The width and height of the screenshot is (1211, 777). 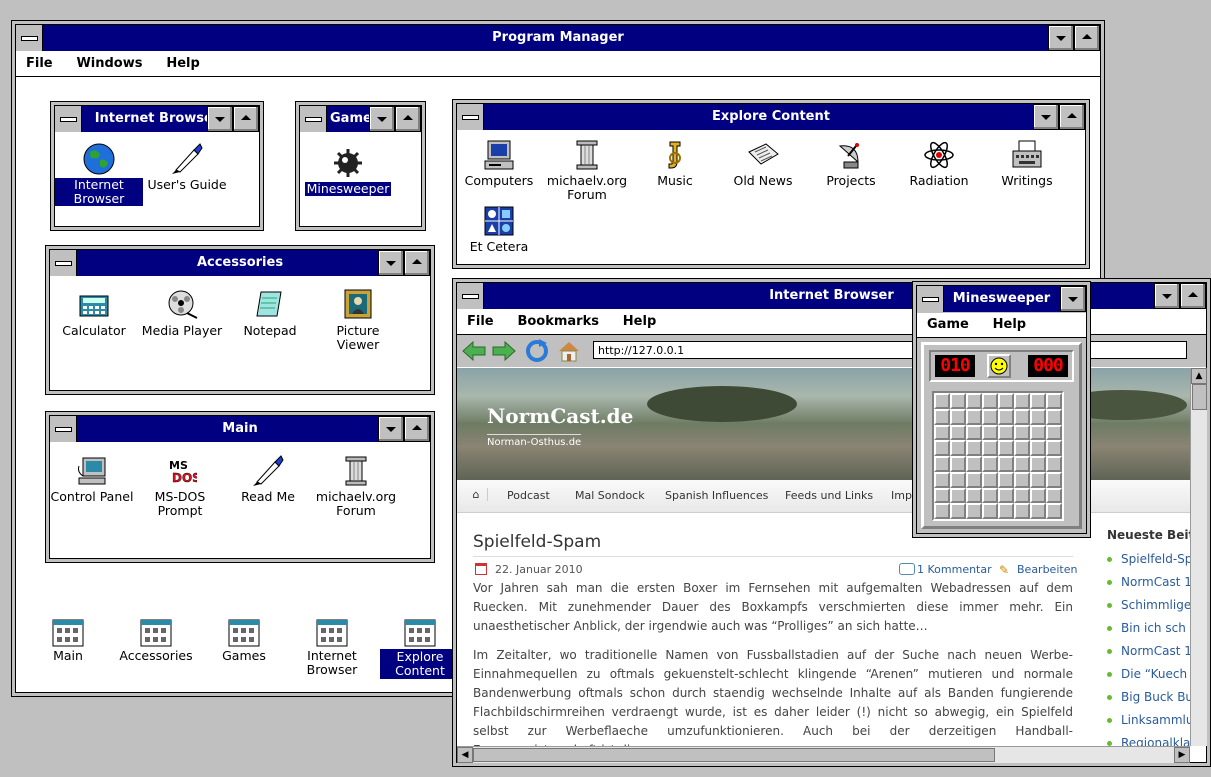 What do you see at coordinates (474, 351) in the screenshot?
I see `back-arrow-icon` at bounding box center [474, 351].